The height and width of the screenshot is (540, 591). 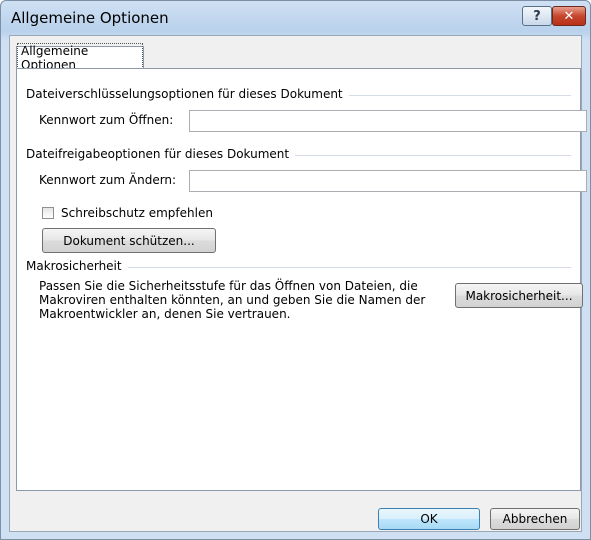 I want to click on modify-password-input, so click(x=388, y=181).